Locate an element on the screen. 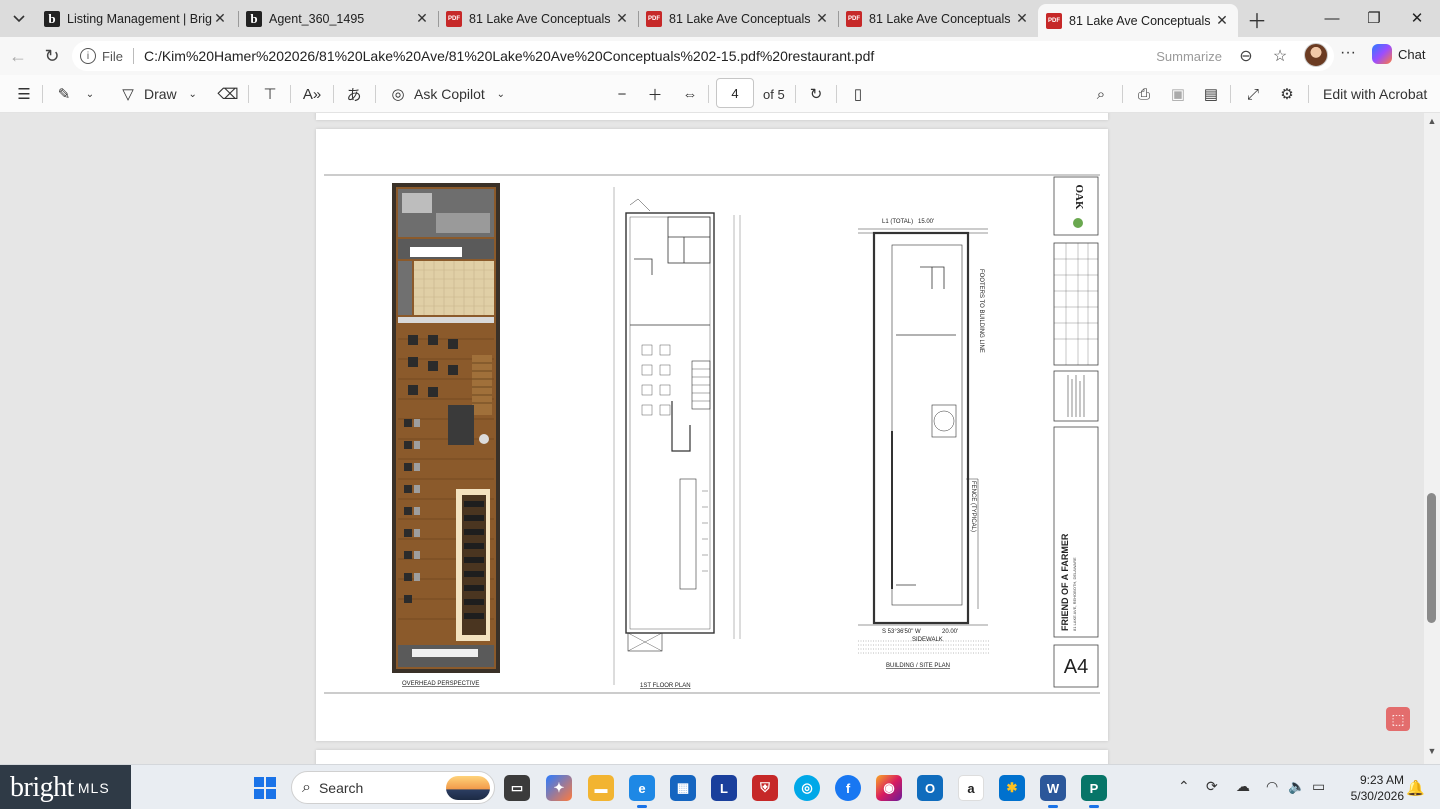 The height and width of the screenshot is (809, 1440). notification-bell-icon: 🔔 is located at coordinates (1415, 788).